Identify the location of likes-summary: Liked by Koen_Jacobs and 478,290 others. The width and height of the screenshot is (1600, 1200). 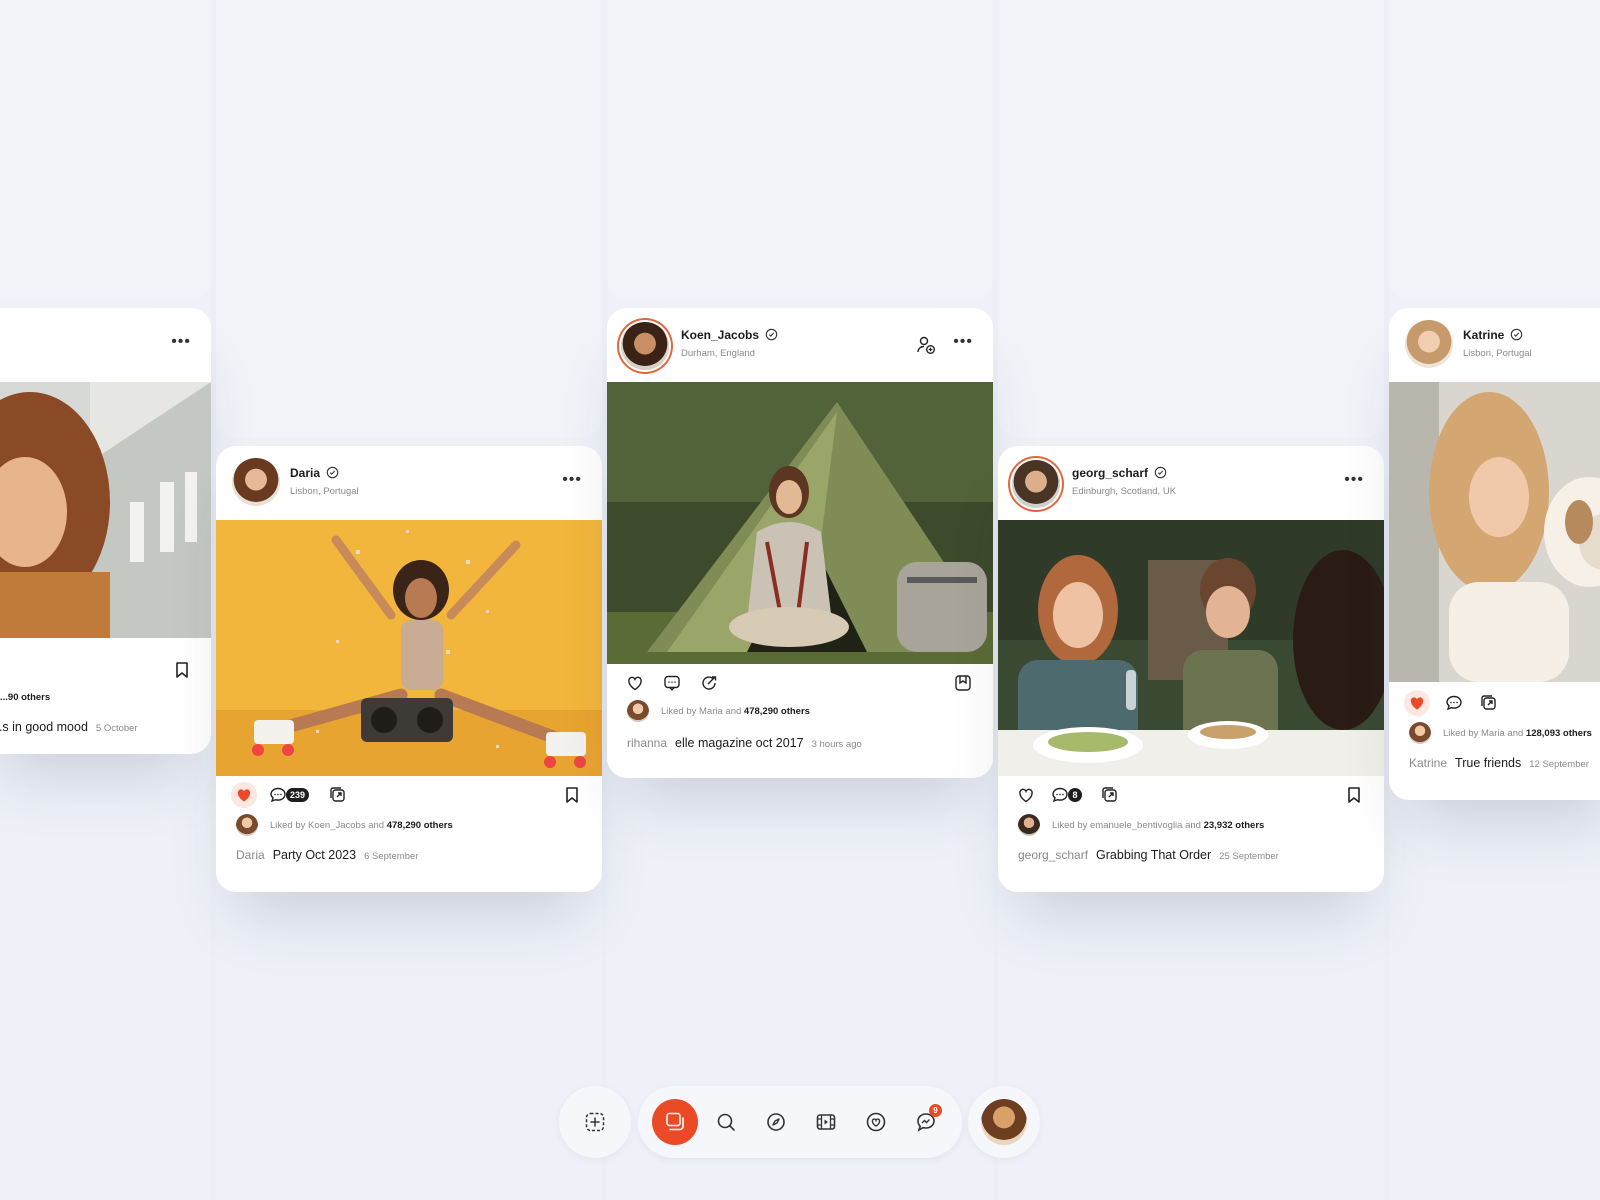
(361, 825).